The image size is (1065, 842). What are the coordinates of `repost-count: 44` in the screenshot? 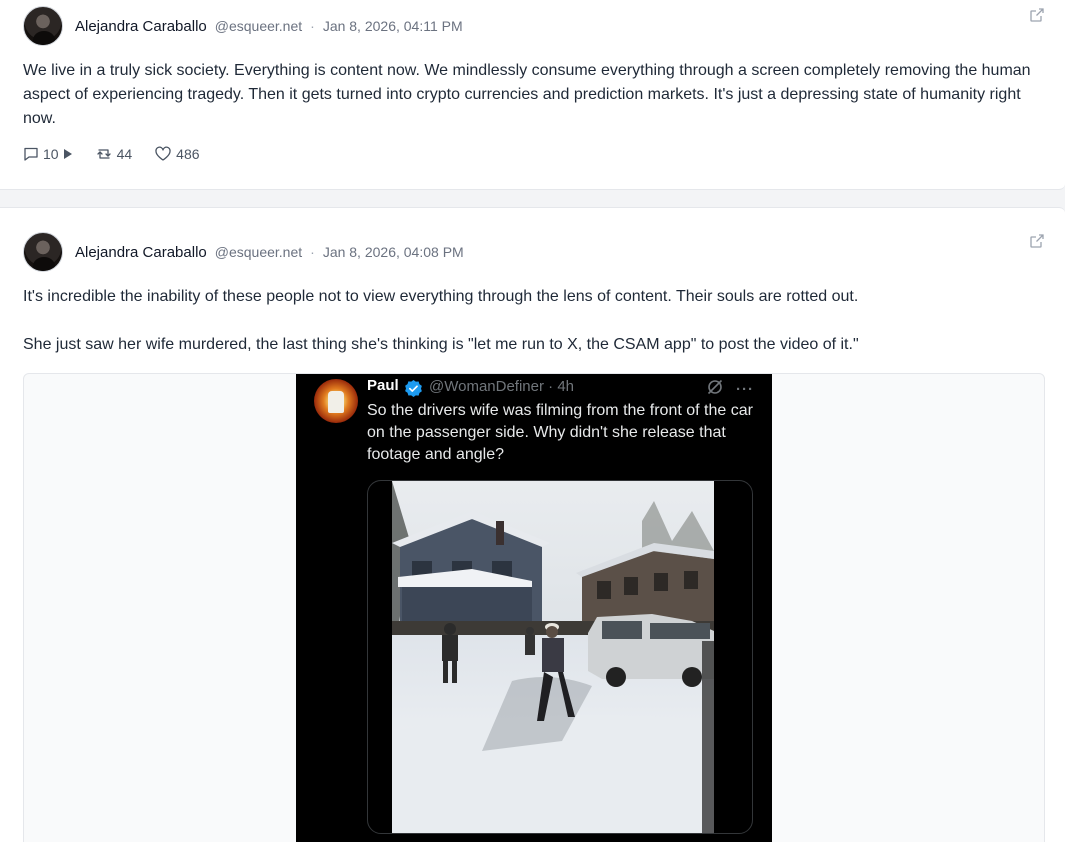 It's located at (124, 154).